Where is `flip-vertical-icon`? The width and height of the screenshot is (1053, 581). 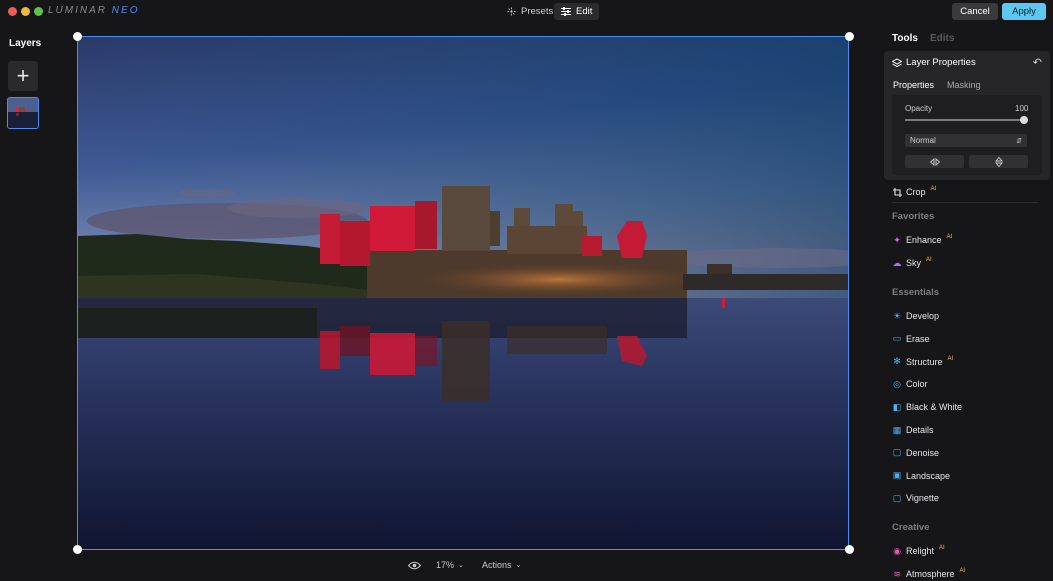
flip-vertical-icon is located at coordinates (998, 161).